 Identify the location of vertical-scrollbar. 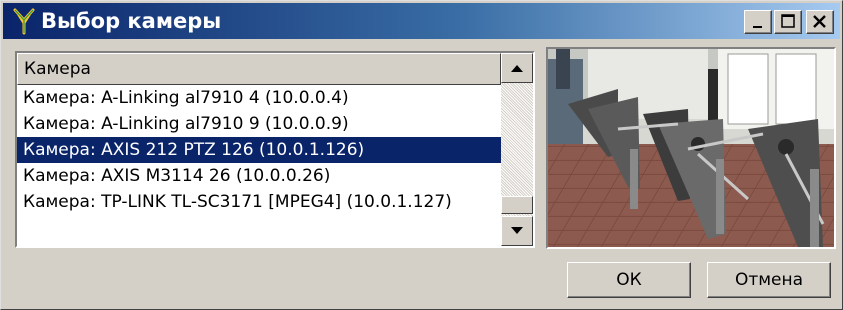
(517, 149).